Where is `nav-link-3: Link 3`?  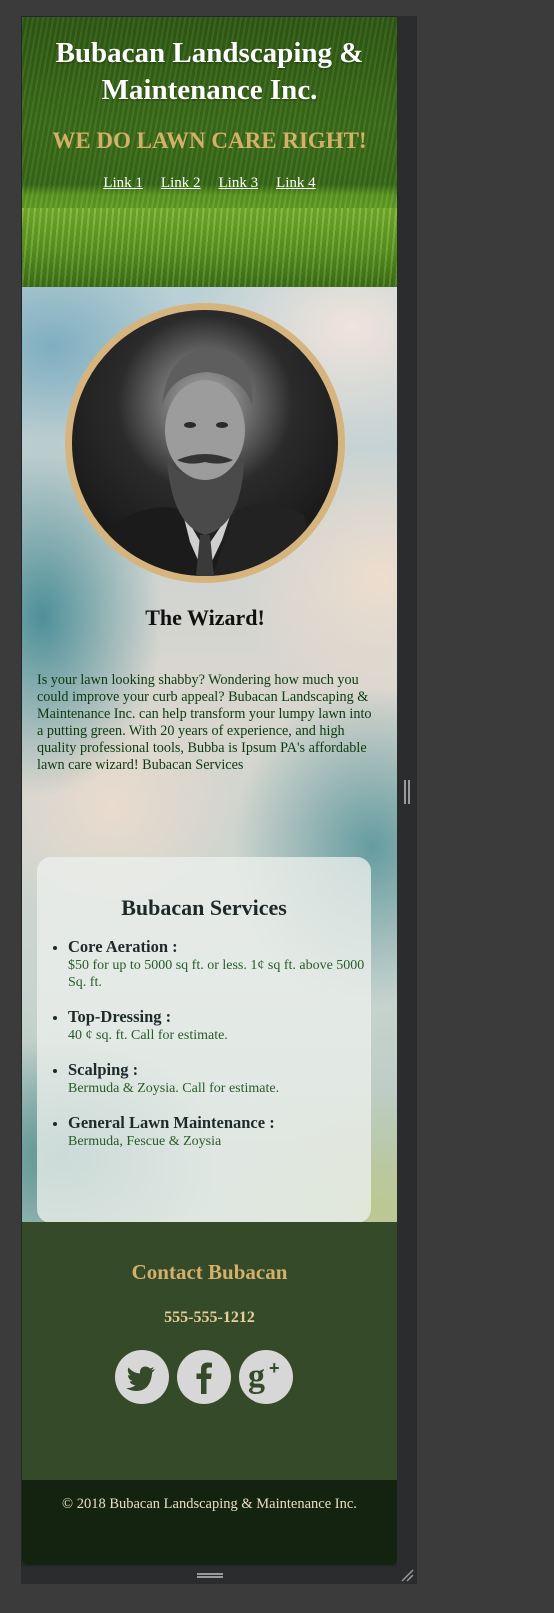 nav-link-3: Link 3 is located at coordinates (239, 183).